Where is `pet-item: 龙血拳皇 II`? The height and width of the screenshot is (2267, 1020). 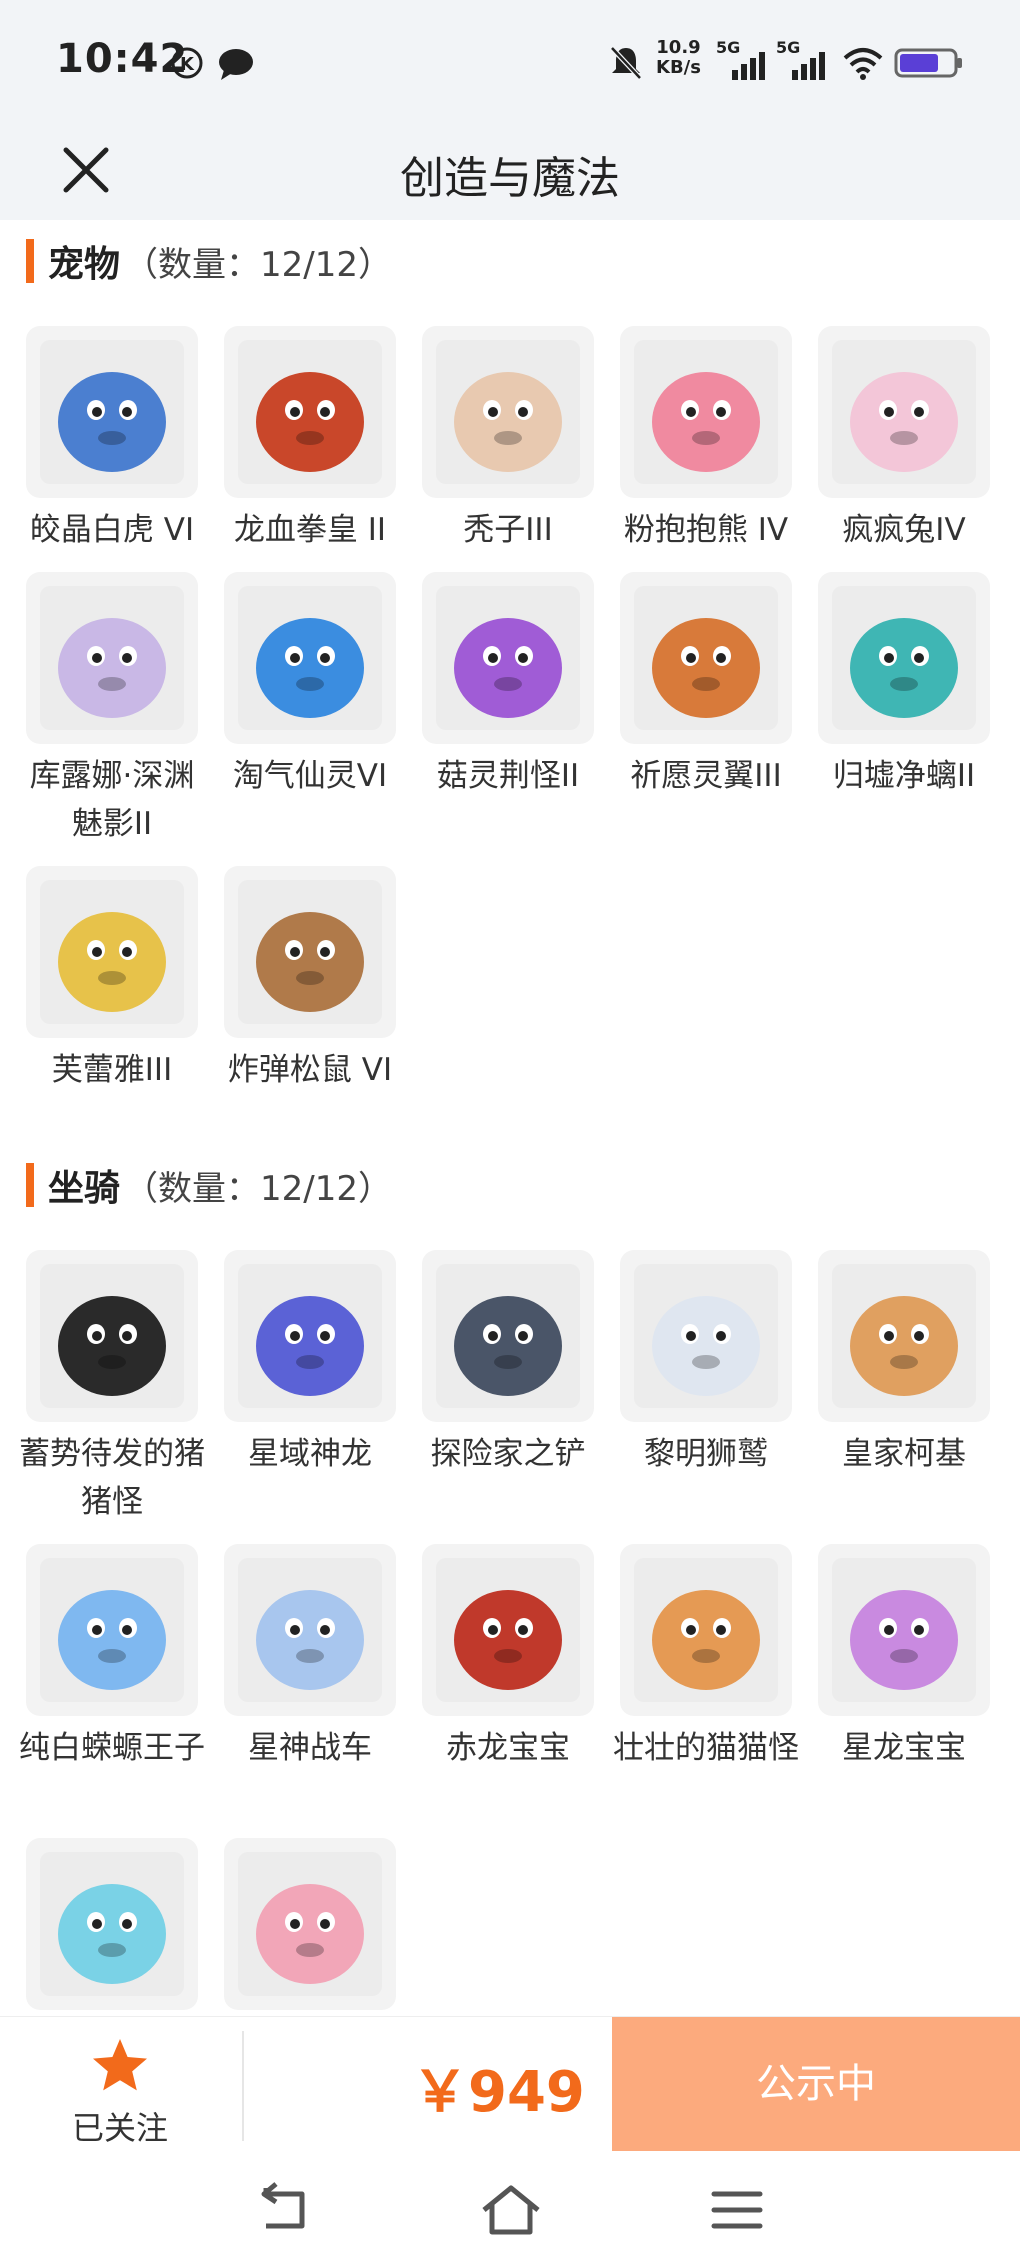 pet-item: 龙血拳皇 II is located at coordinates (310, 440).